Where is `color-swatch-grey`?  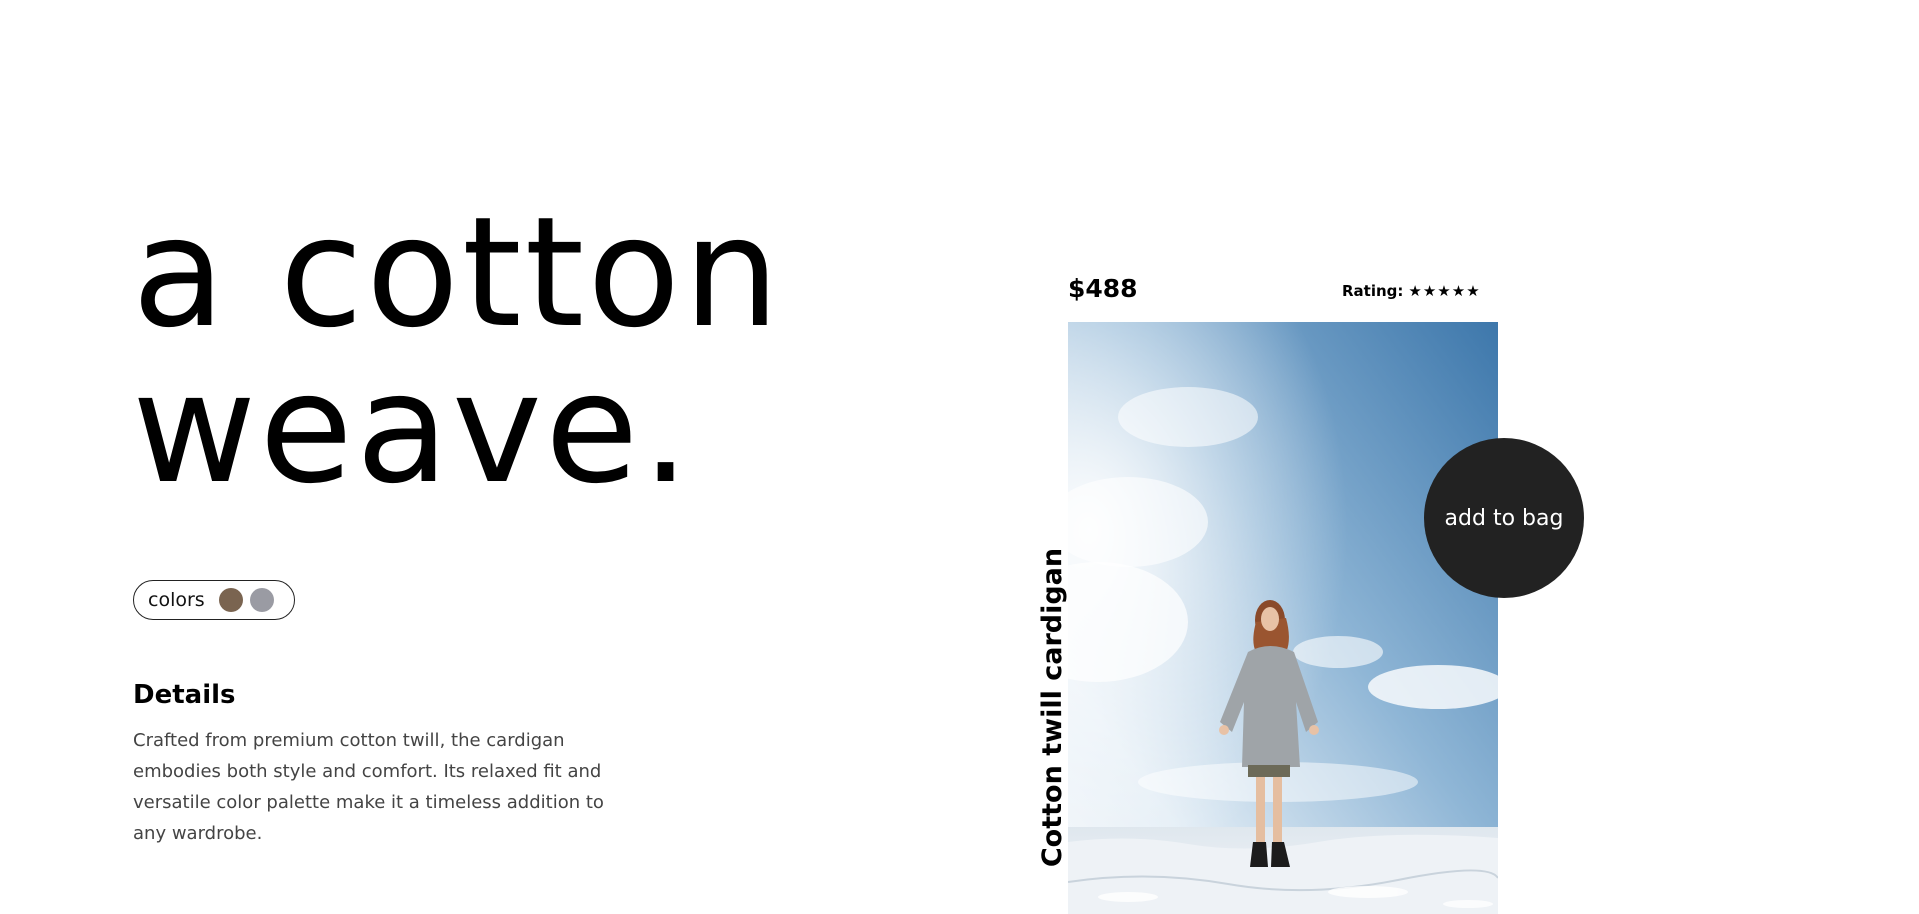 color-swatch-grey is located at coordinates (261, 600).